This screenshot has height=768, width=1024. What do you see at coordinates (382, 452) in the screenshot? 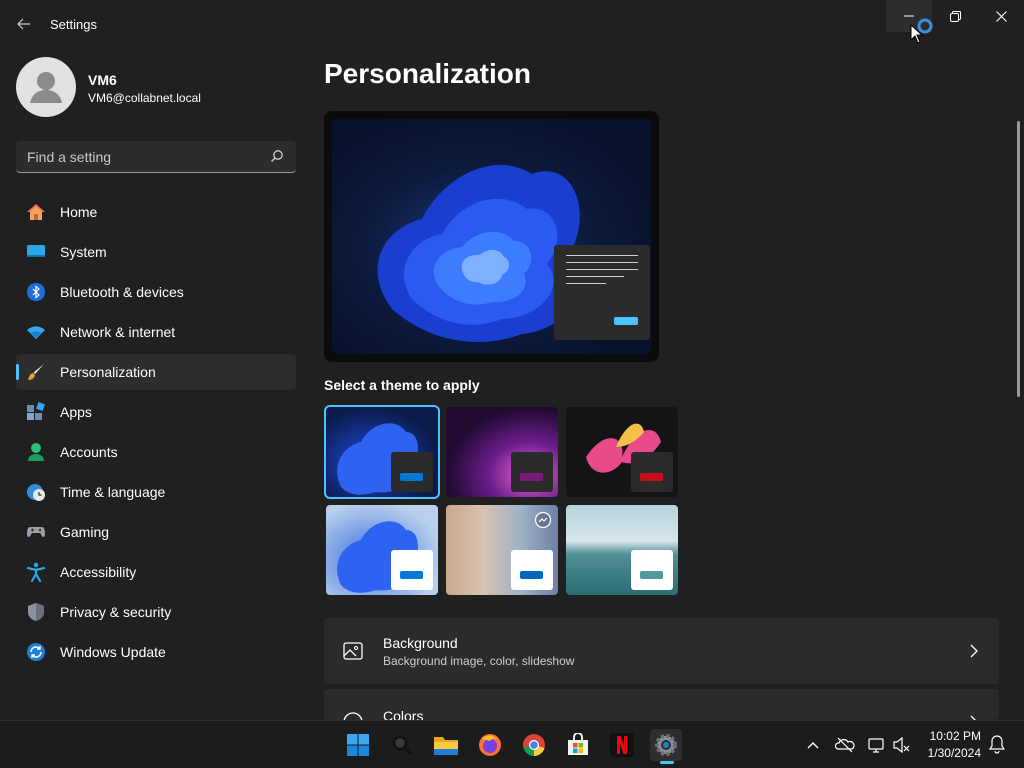
I see `theme-dark-bloom` at bounding box center [382, 452].